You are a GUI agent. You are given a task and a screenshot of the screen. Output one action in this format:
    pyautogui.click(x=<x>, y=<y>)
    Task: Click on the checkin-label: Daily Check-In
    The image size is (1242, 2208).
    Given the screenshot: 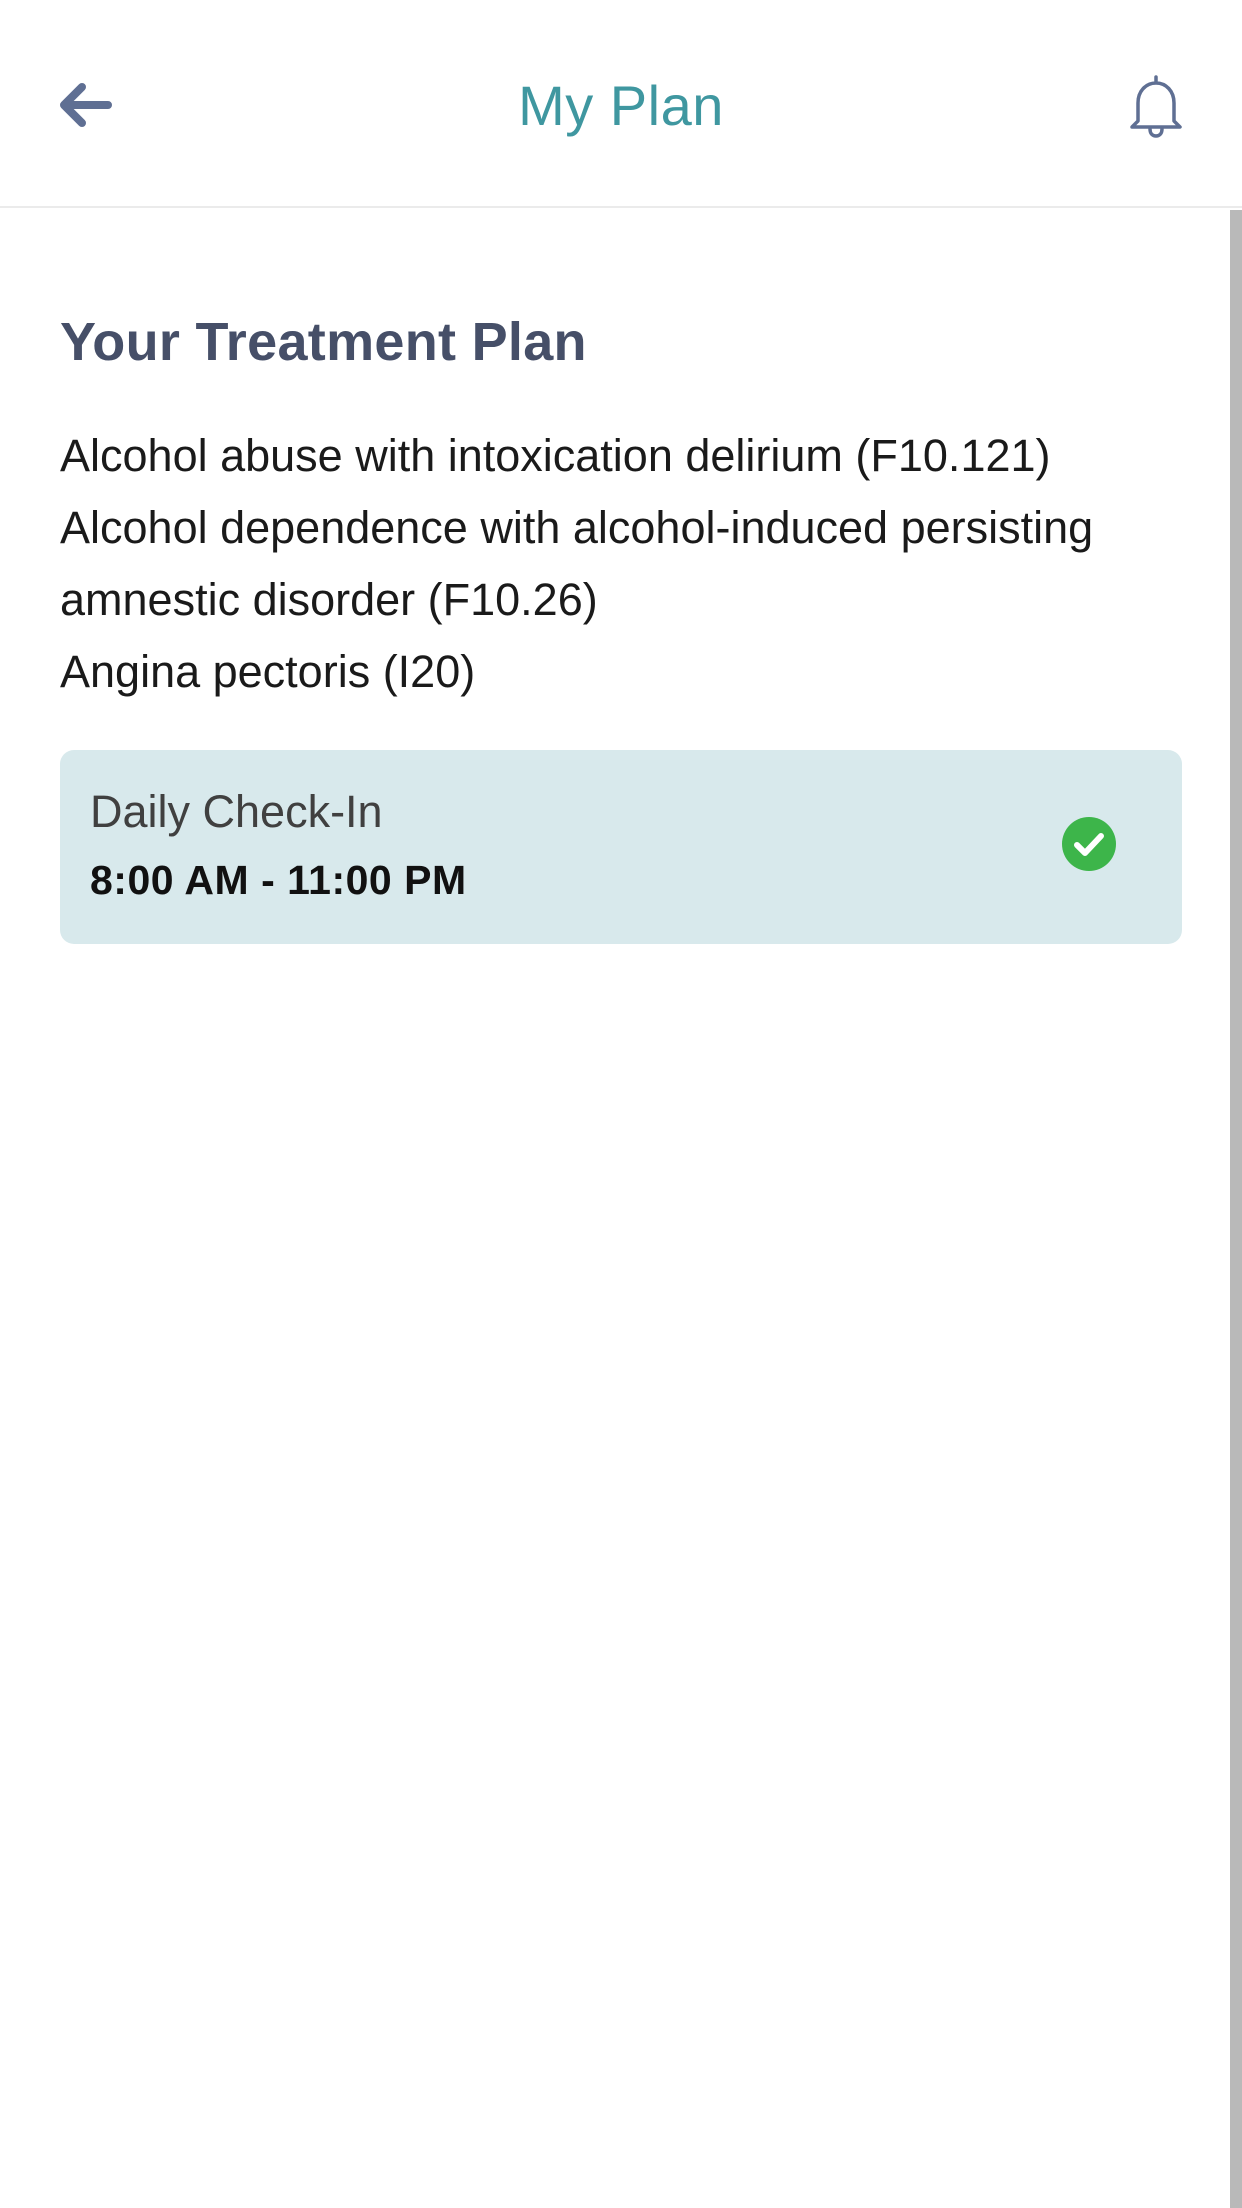 What is the action you would take?
    pyautogui.click(x=236, y=811)
    